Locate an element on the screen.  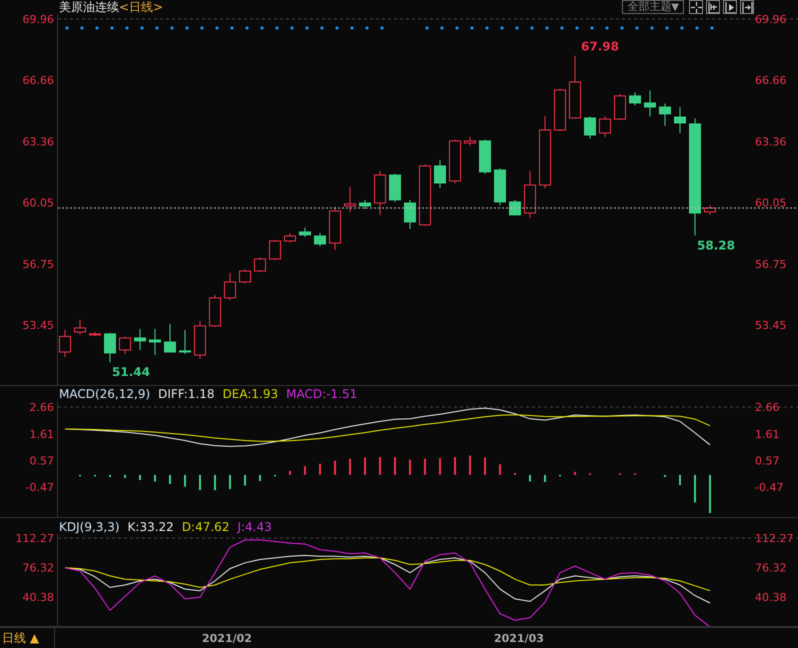
play-button is located at coordinates (730, 7).